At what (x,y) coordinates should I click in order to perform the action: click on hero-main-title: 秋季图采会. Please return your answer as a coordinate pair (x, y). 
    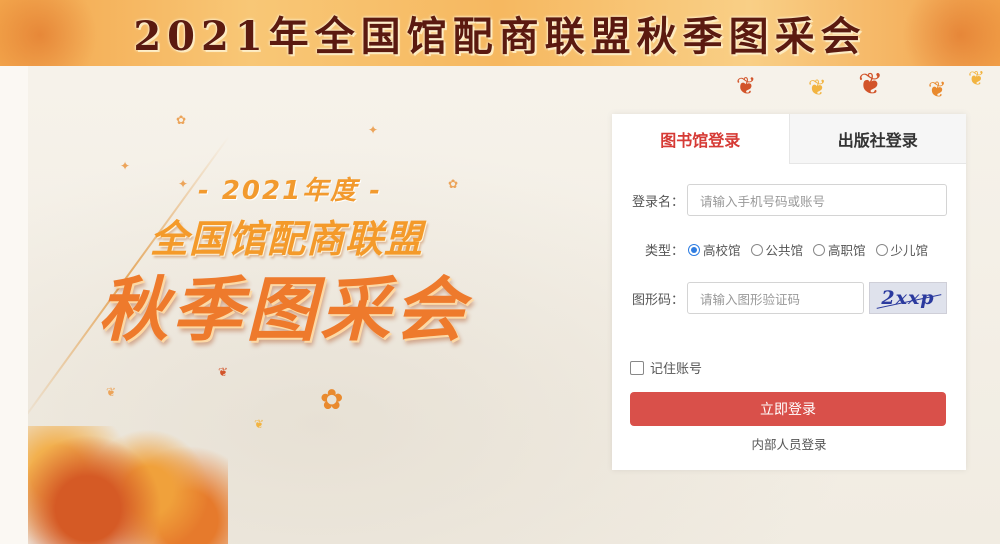
    Looking at the image, I should click on (283, 309).